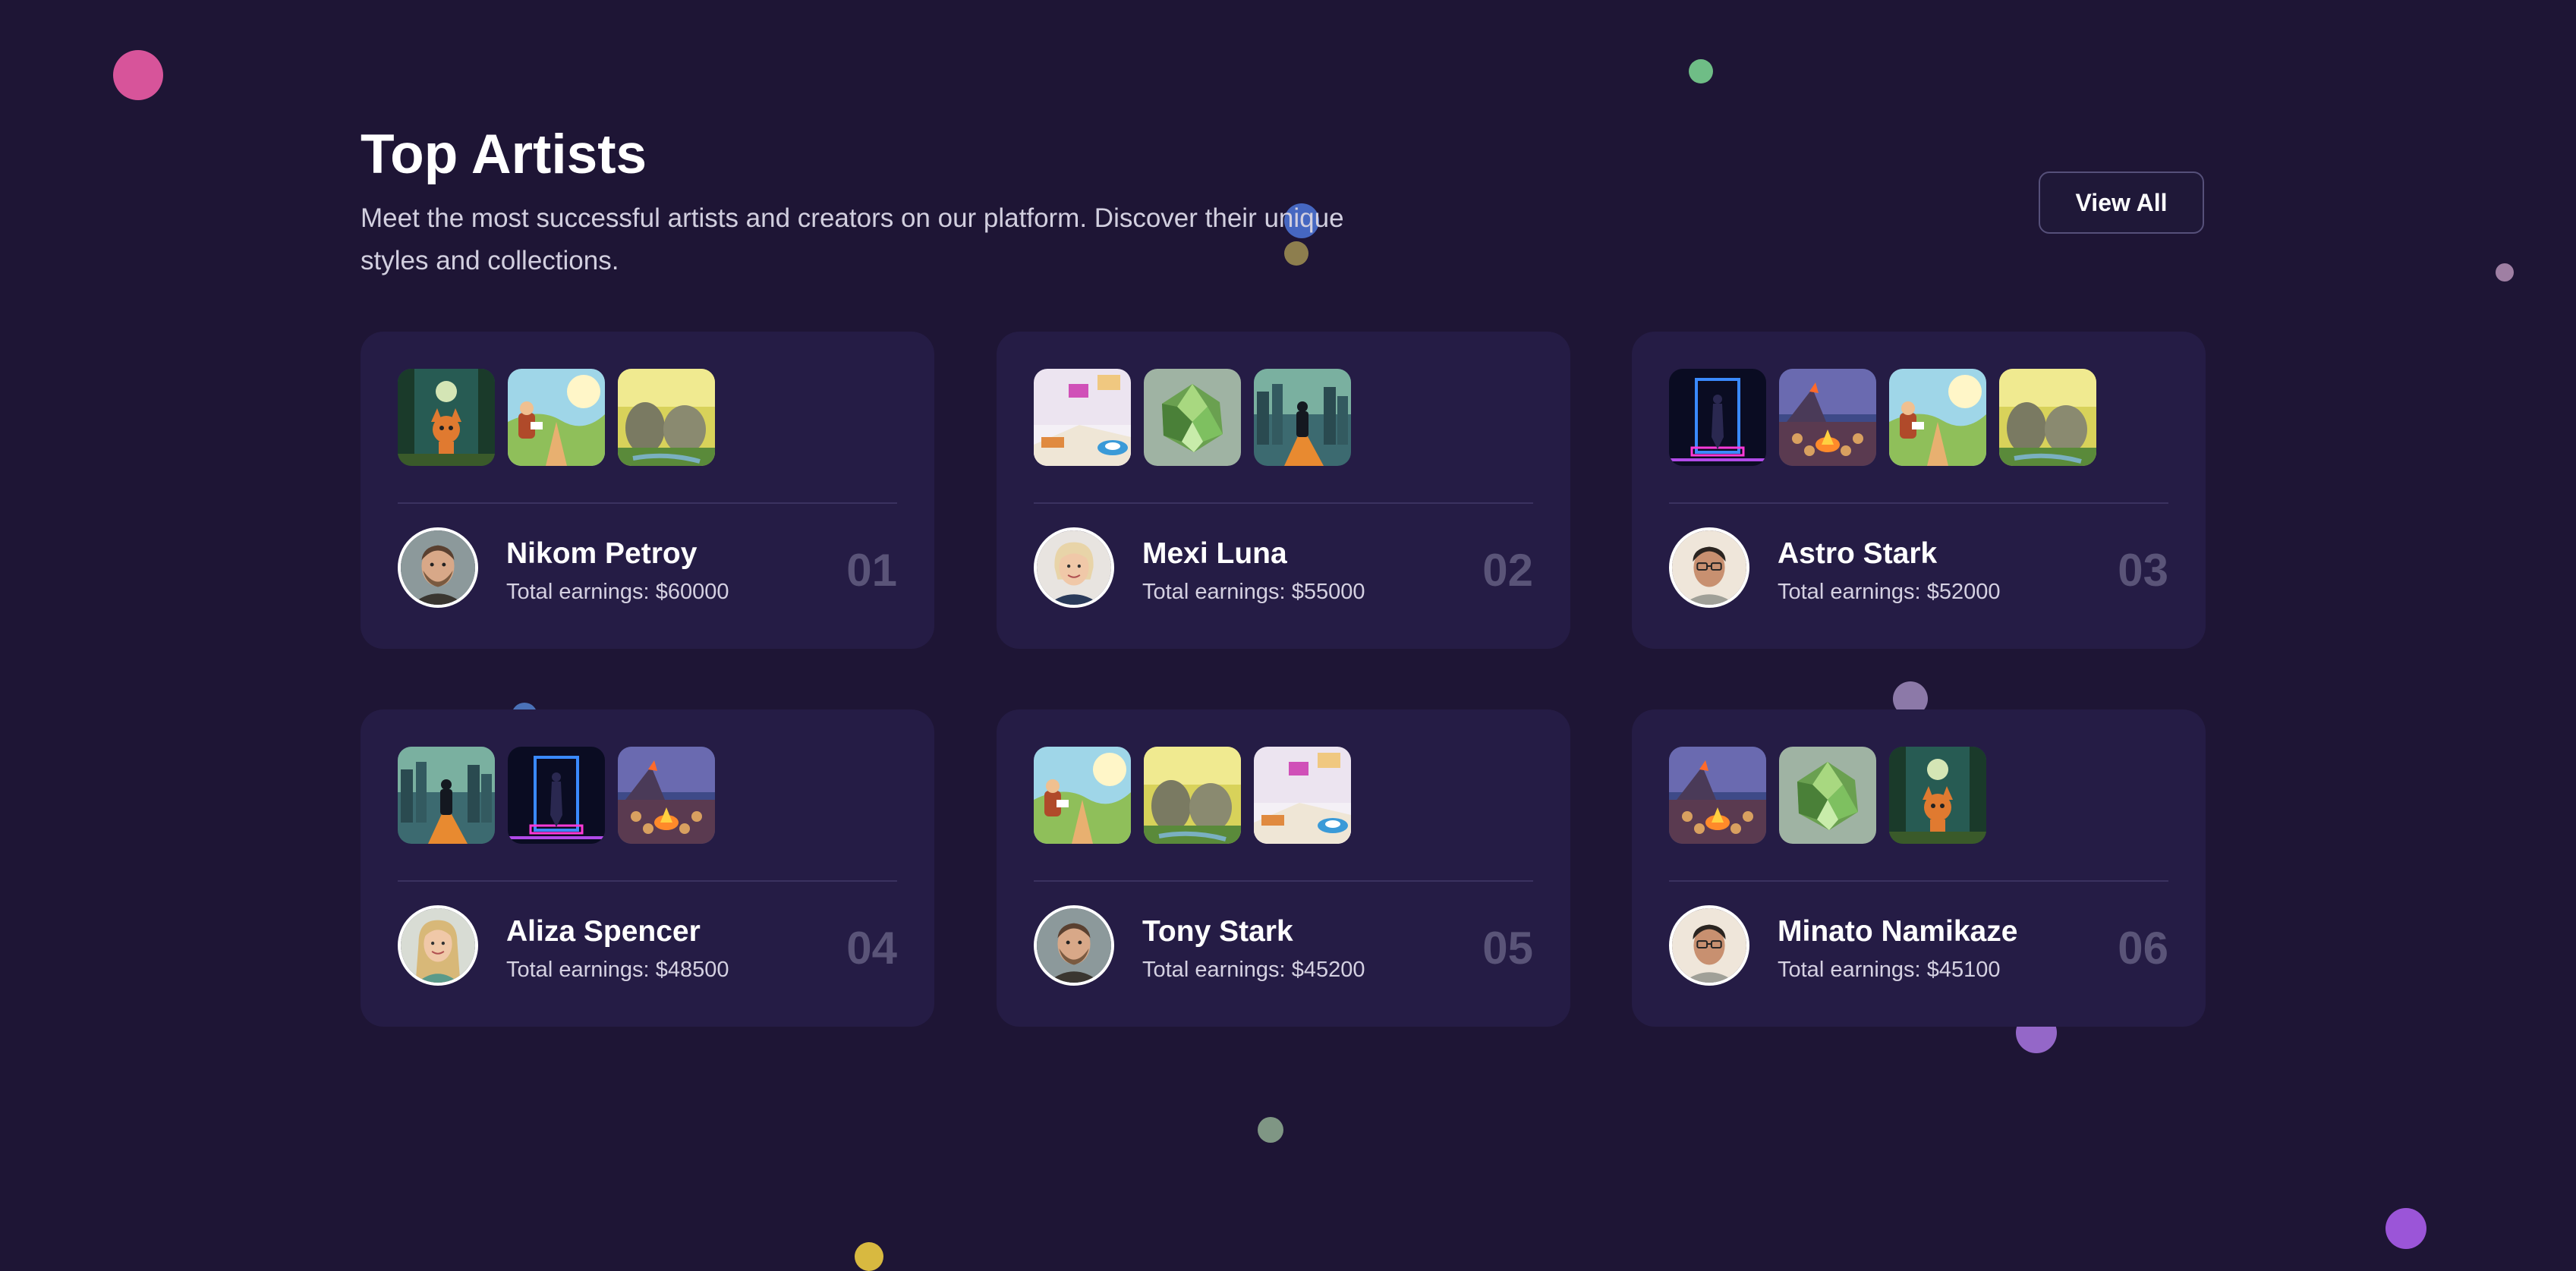 The width and height of the screenshot is (2576, 1271). I want to click on artist-earnings: Total earnings: $60000, so click(617, 592).